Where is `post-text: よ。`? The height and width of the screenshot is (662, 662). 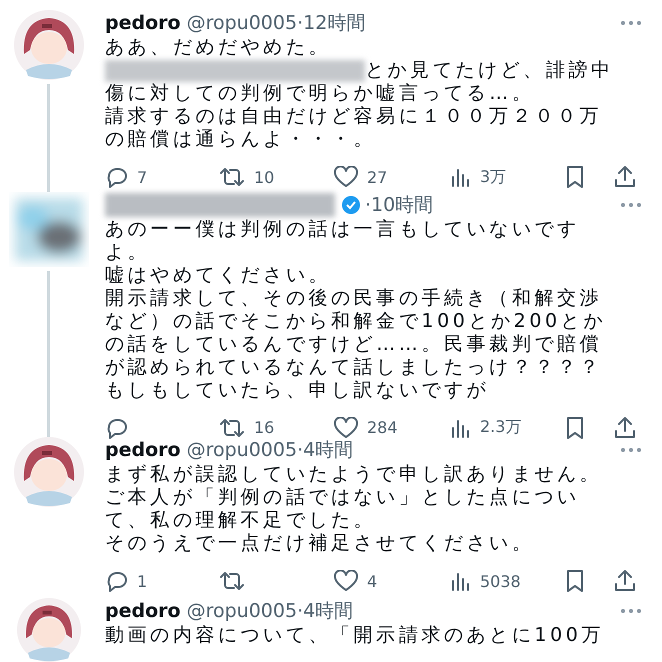
post-text: よ。 is located at coordinates (127, 252).